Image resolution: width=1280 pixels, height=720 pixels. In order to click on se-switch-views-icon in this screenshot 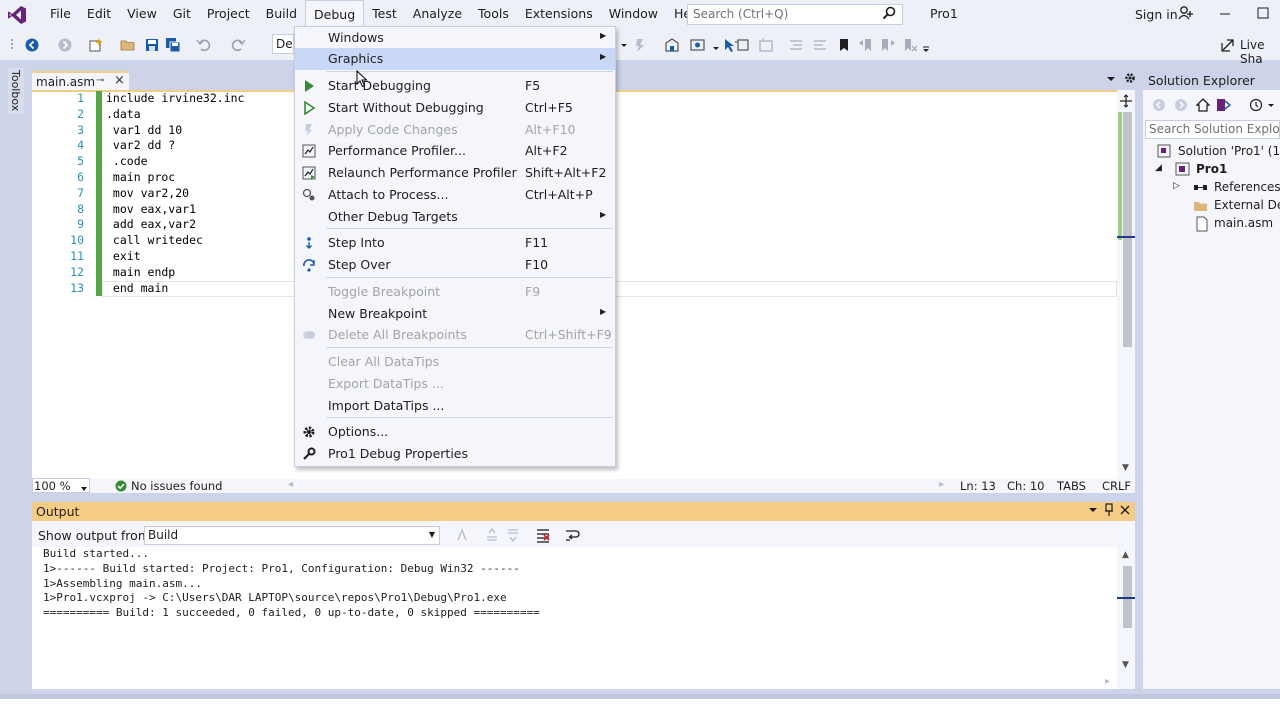, I will do `click(1223, 105)`.